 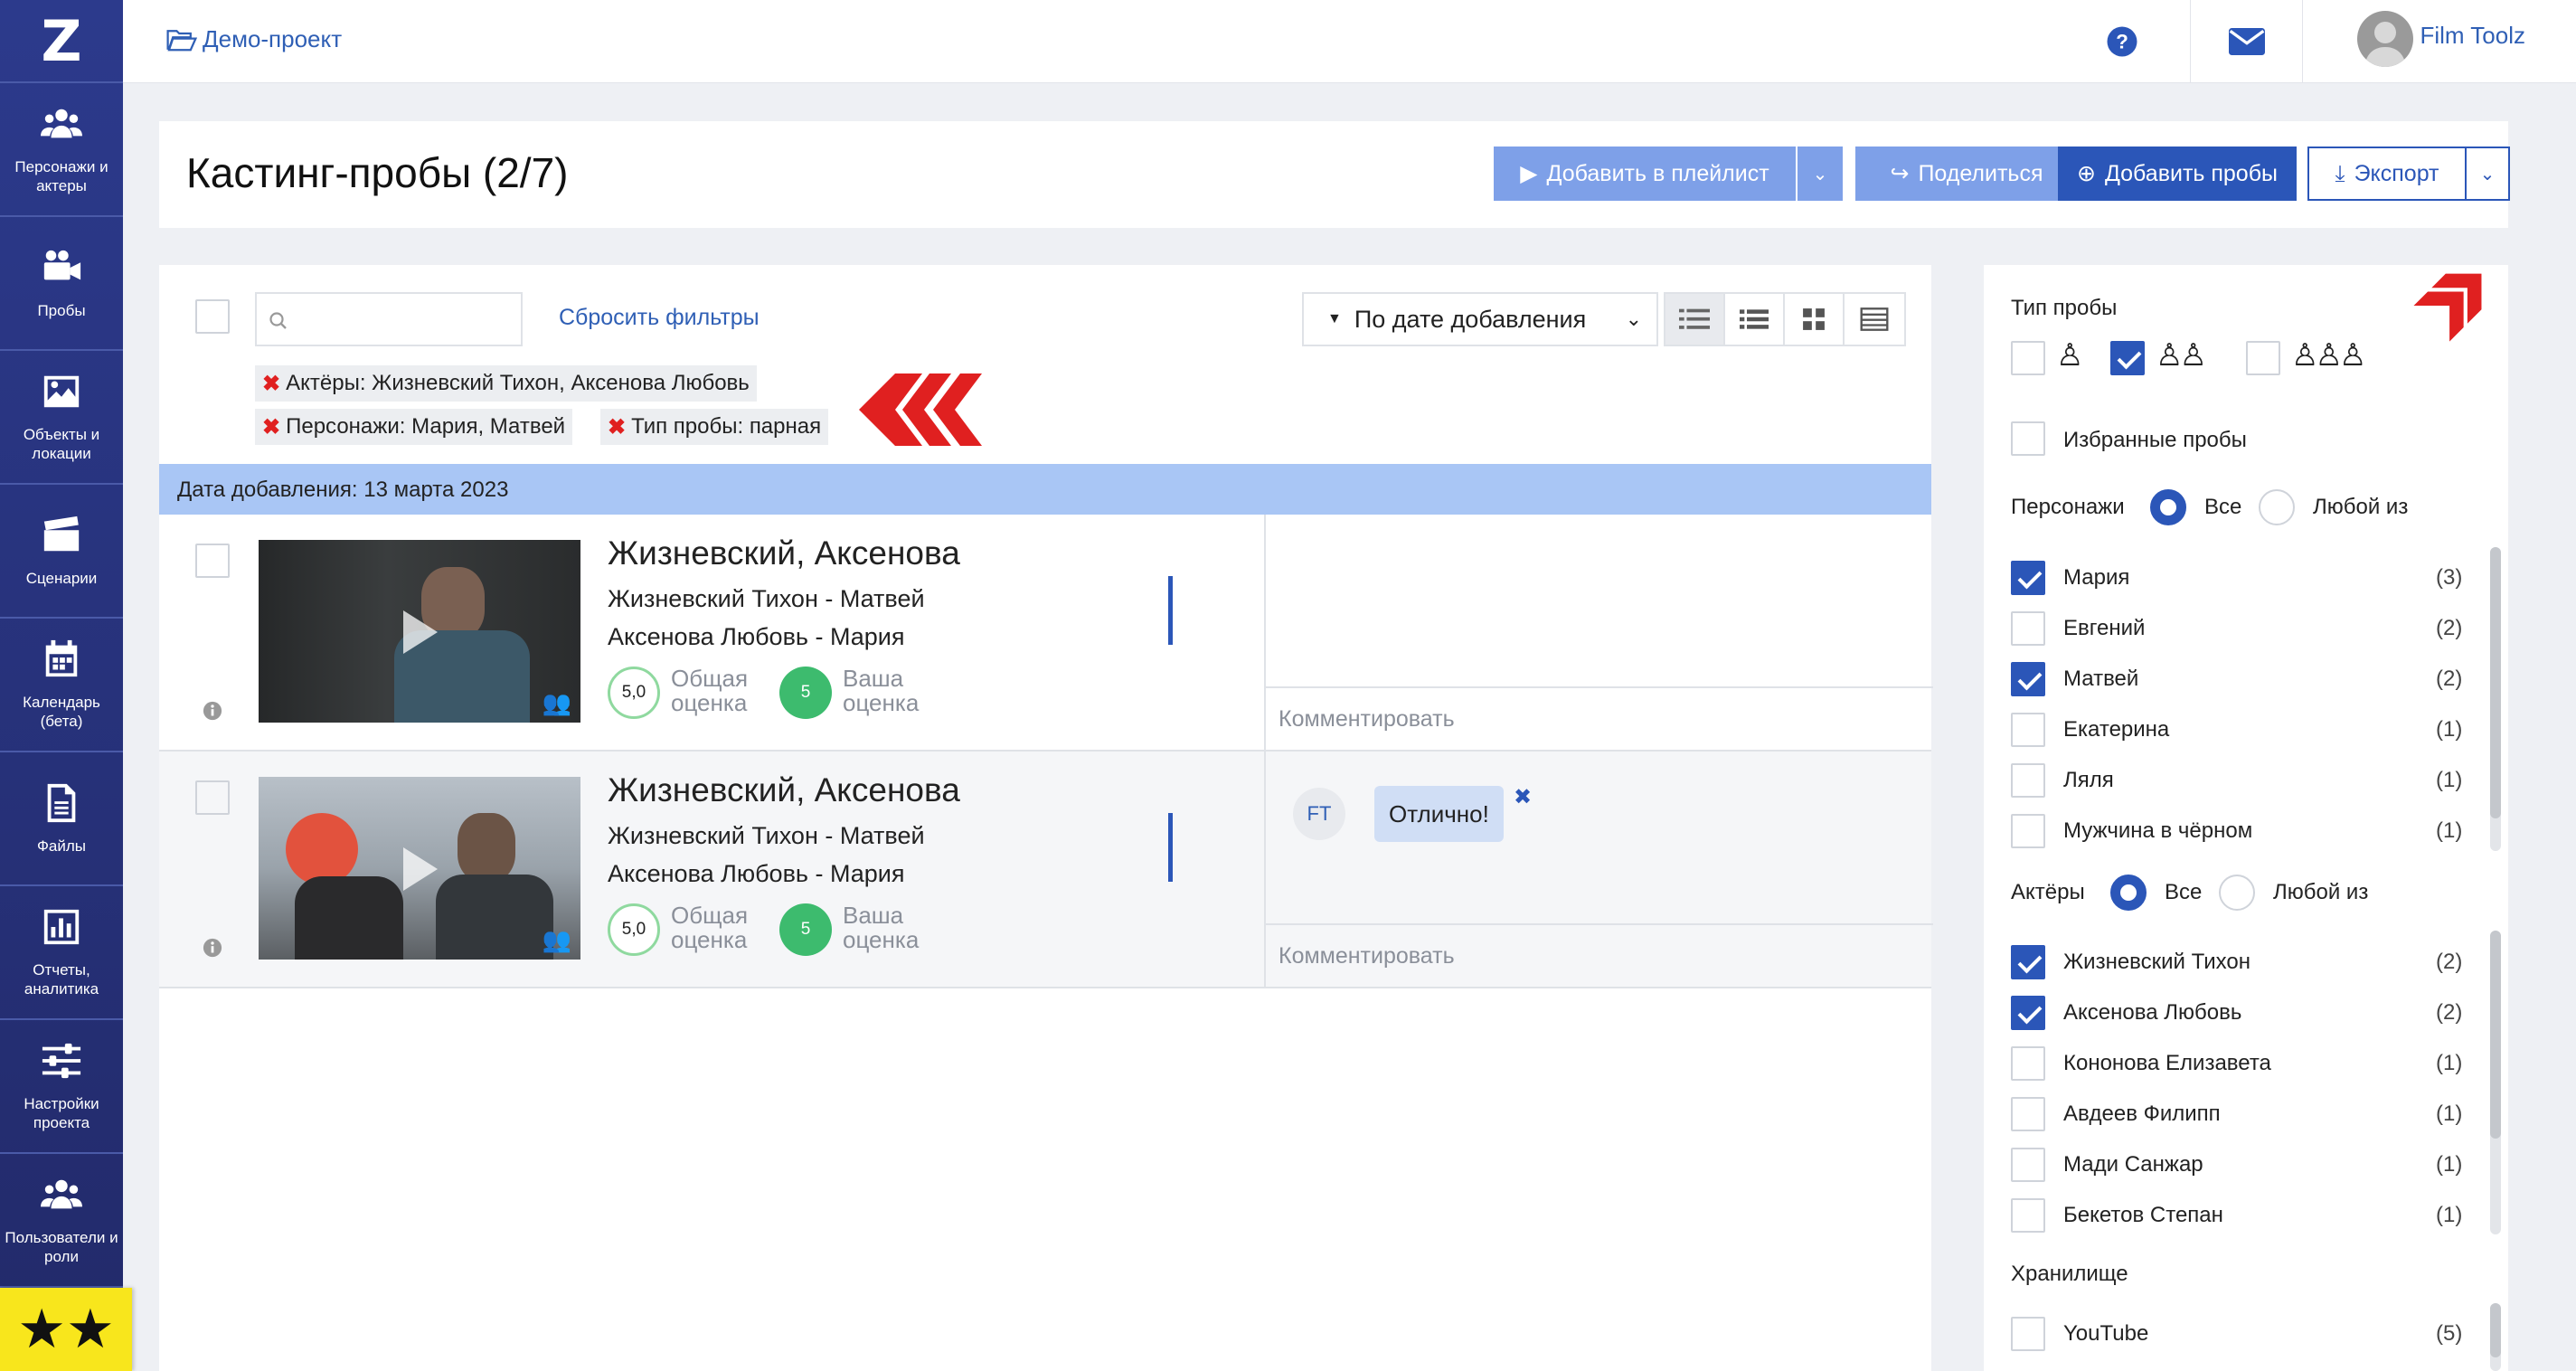 I want to click on sort-select: ▼ По дате добавления ⌄, so click(x=1480, y=319).